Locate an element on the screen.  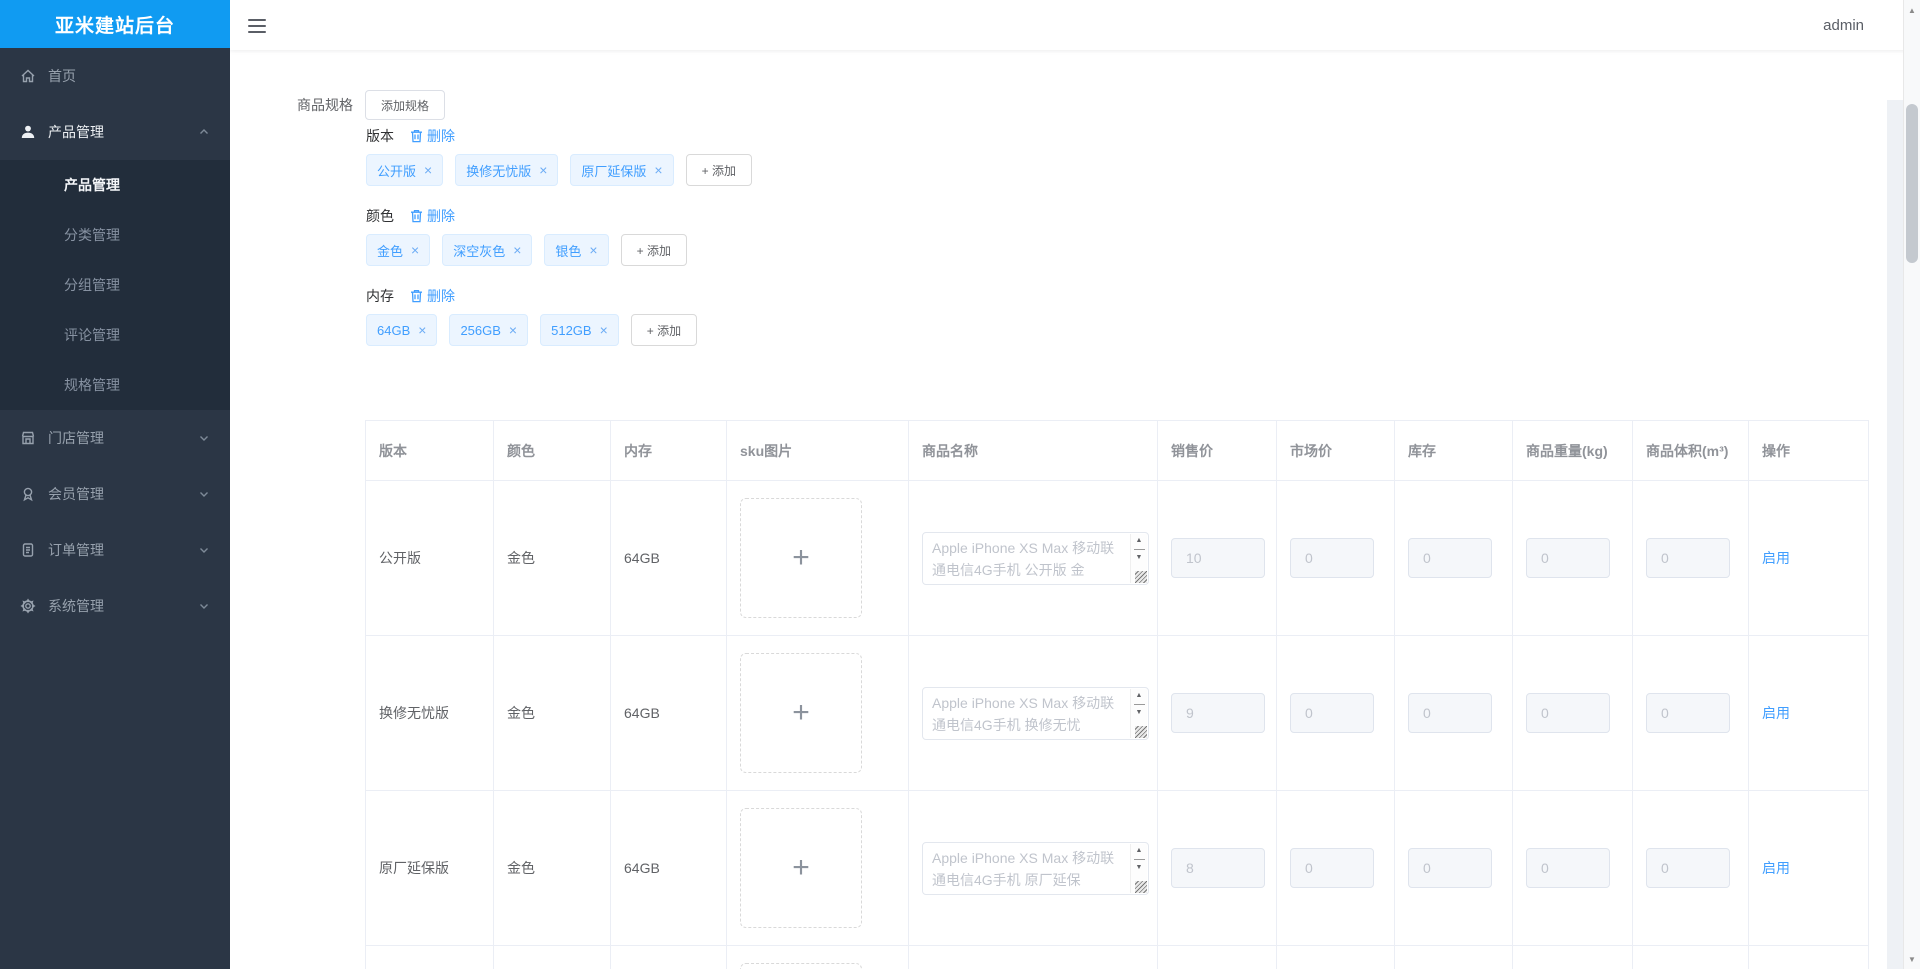
spec-tag-row: 公开版 × 换修无忧版 × 原厂延保版 × + 添加 is located at coordinates (559, 170).